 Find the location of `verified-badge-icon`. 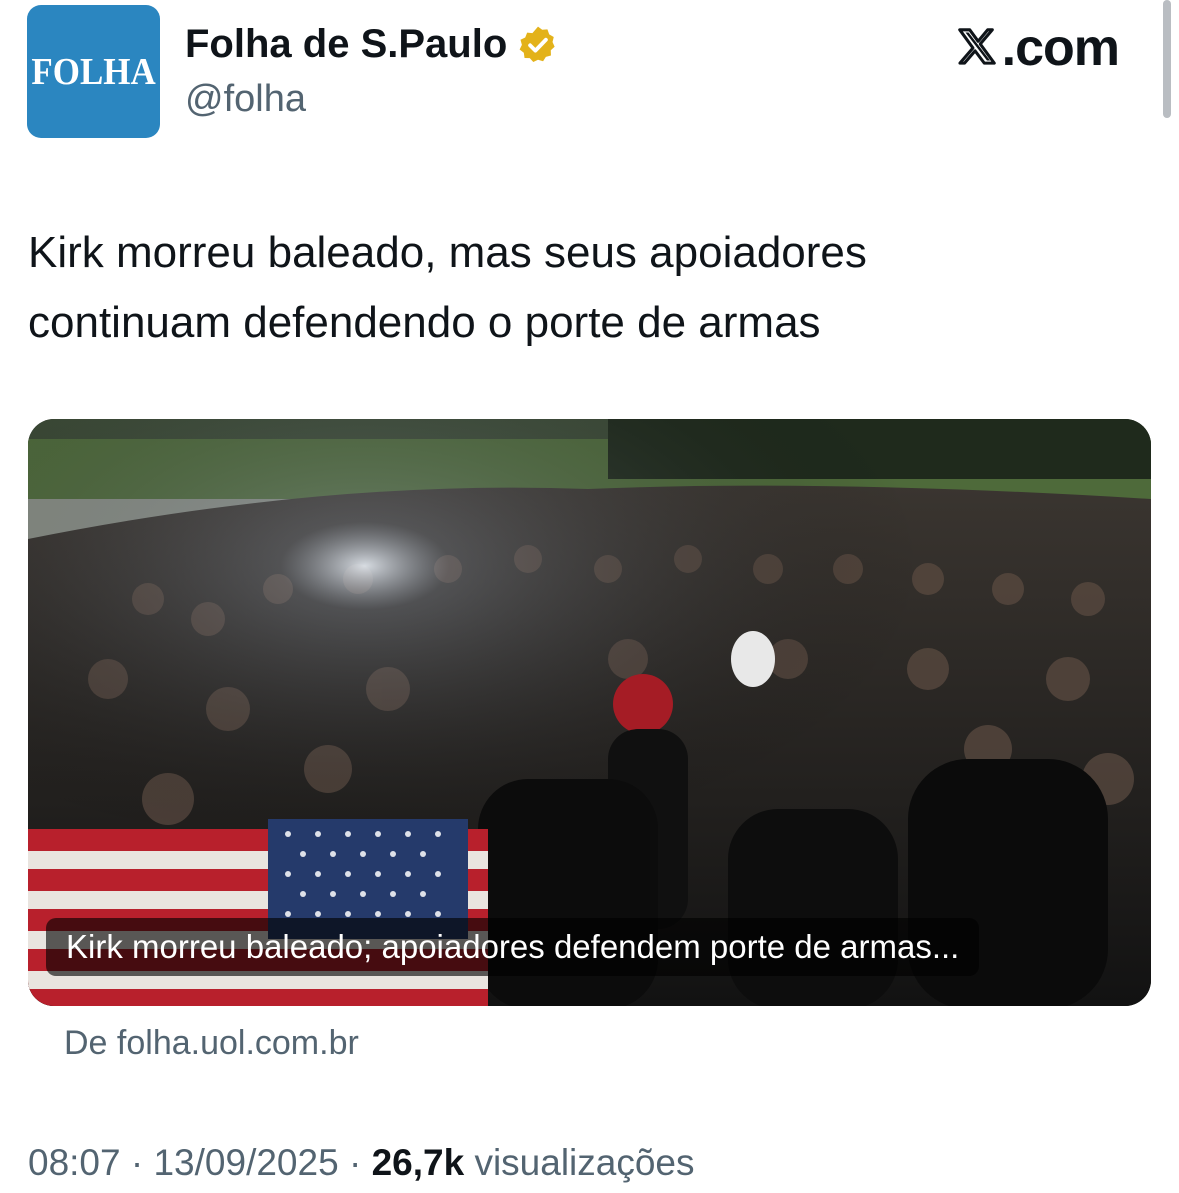

verified-badge-icon is located at coordinates (537, 44).